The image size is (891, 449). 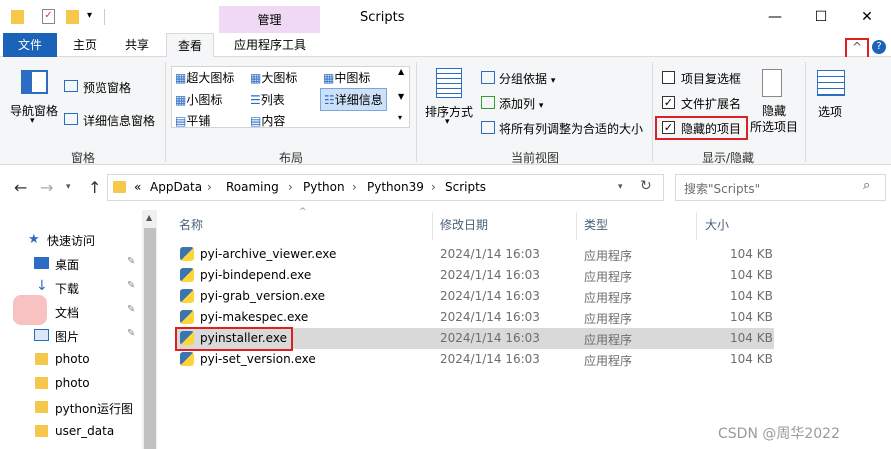 What do you see at coordinates (255, 100) in the screenshot?
I see `list-icon: ☰` at bounding box center [255, 100].